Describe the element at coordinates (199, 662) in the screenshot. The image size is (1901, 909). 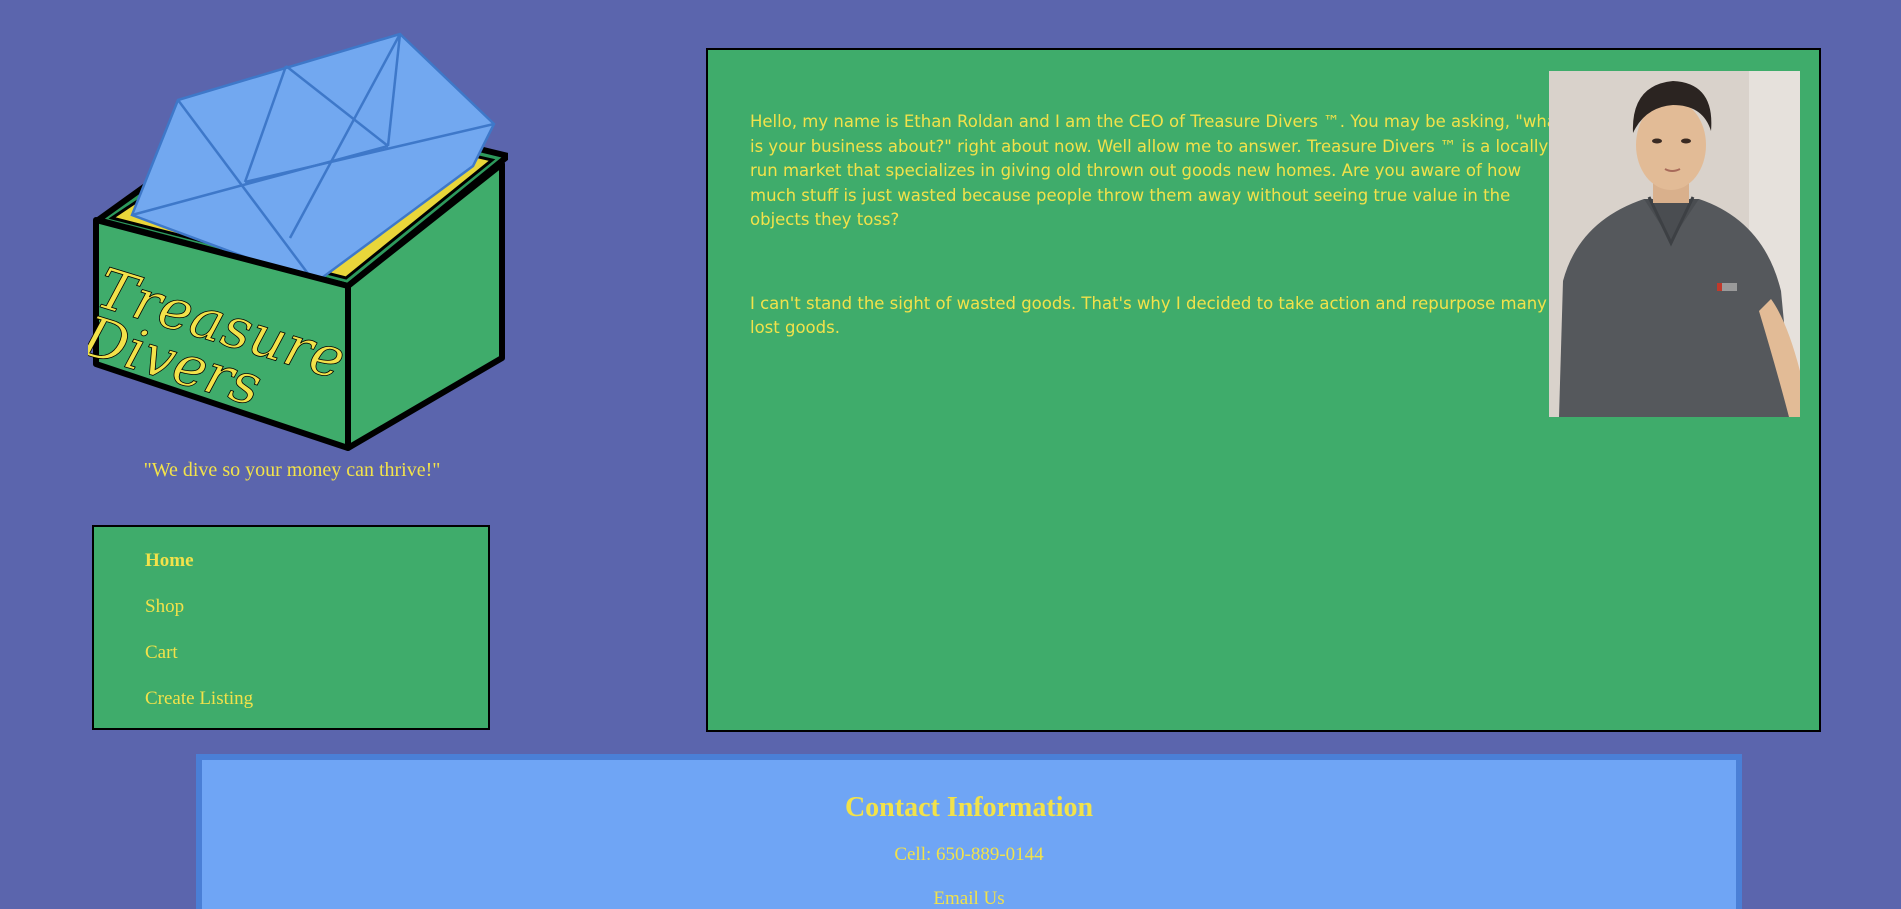
I see `nav-item-cart: Cart` at that location.